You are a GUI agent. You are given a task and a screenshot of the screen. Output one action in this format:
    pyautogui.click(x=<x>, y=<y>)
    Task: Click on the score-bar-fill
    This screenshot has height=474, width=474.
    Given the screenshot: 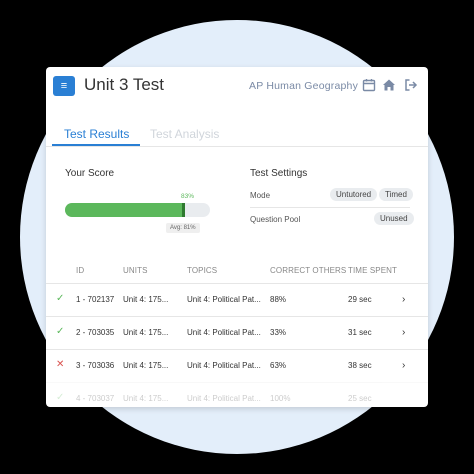 What is the action you would take?
    pyautogui.click(x=125, y=210)
    